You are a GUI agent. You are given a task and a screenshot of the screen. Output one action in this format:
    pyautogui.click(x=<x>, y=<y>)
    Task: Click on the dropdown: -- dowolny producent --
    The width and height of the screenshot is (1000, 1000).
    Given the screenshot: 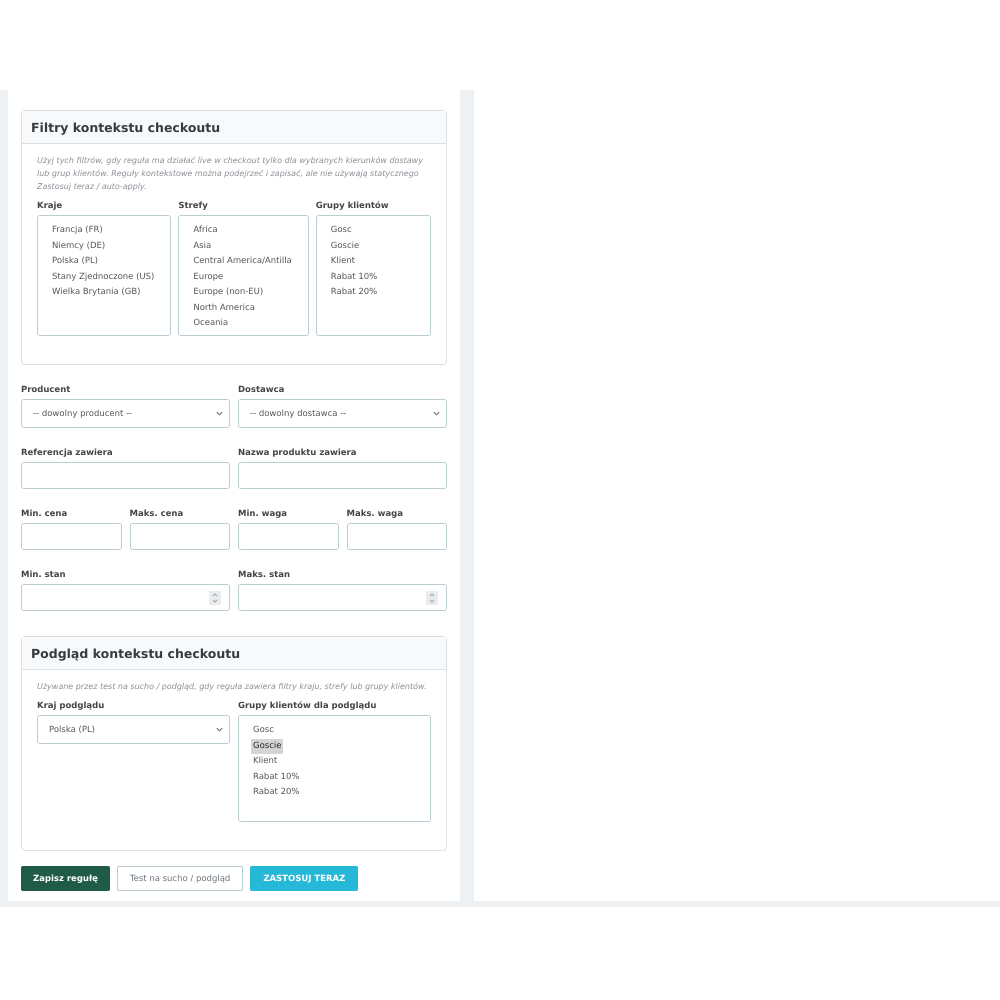 What is the action you would take?
    pyautogui.click(x=125, y=413)
    